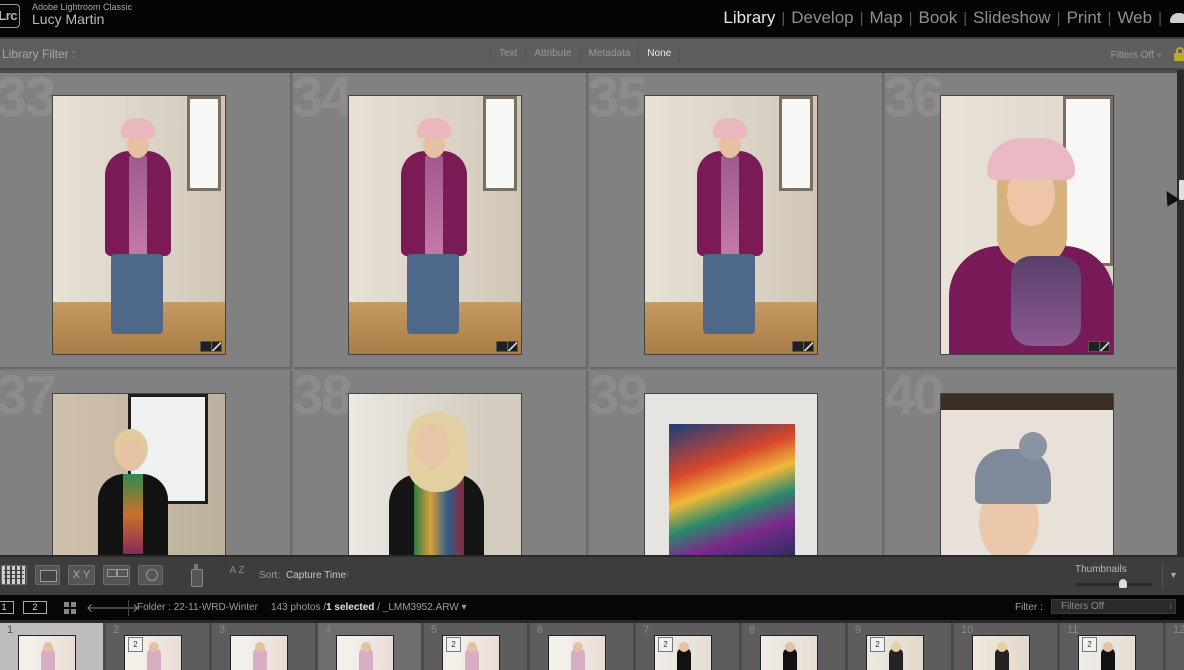 Image resolution: width=1184 pixels, height=670 pixels. I want to click on filmstrip-cell: 22, so click(158, 646).